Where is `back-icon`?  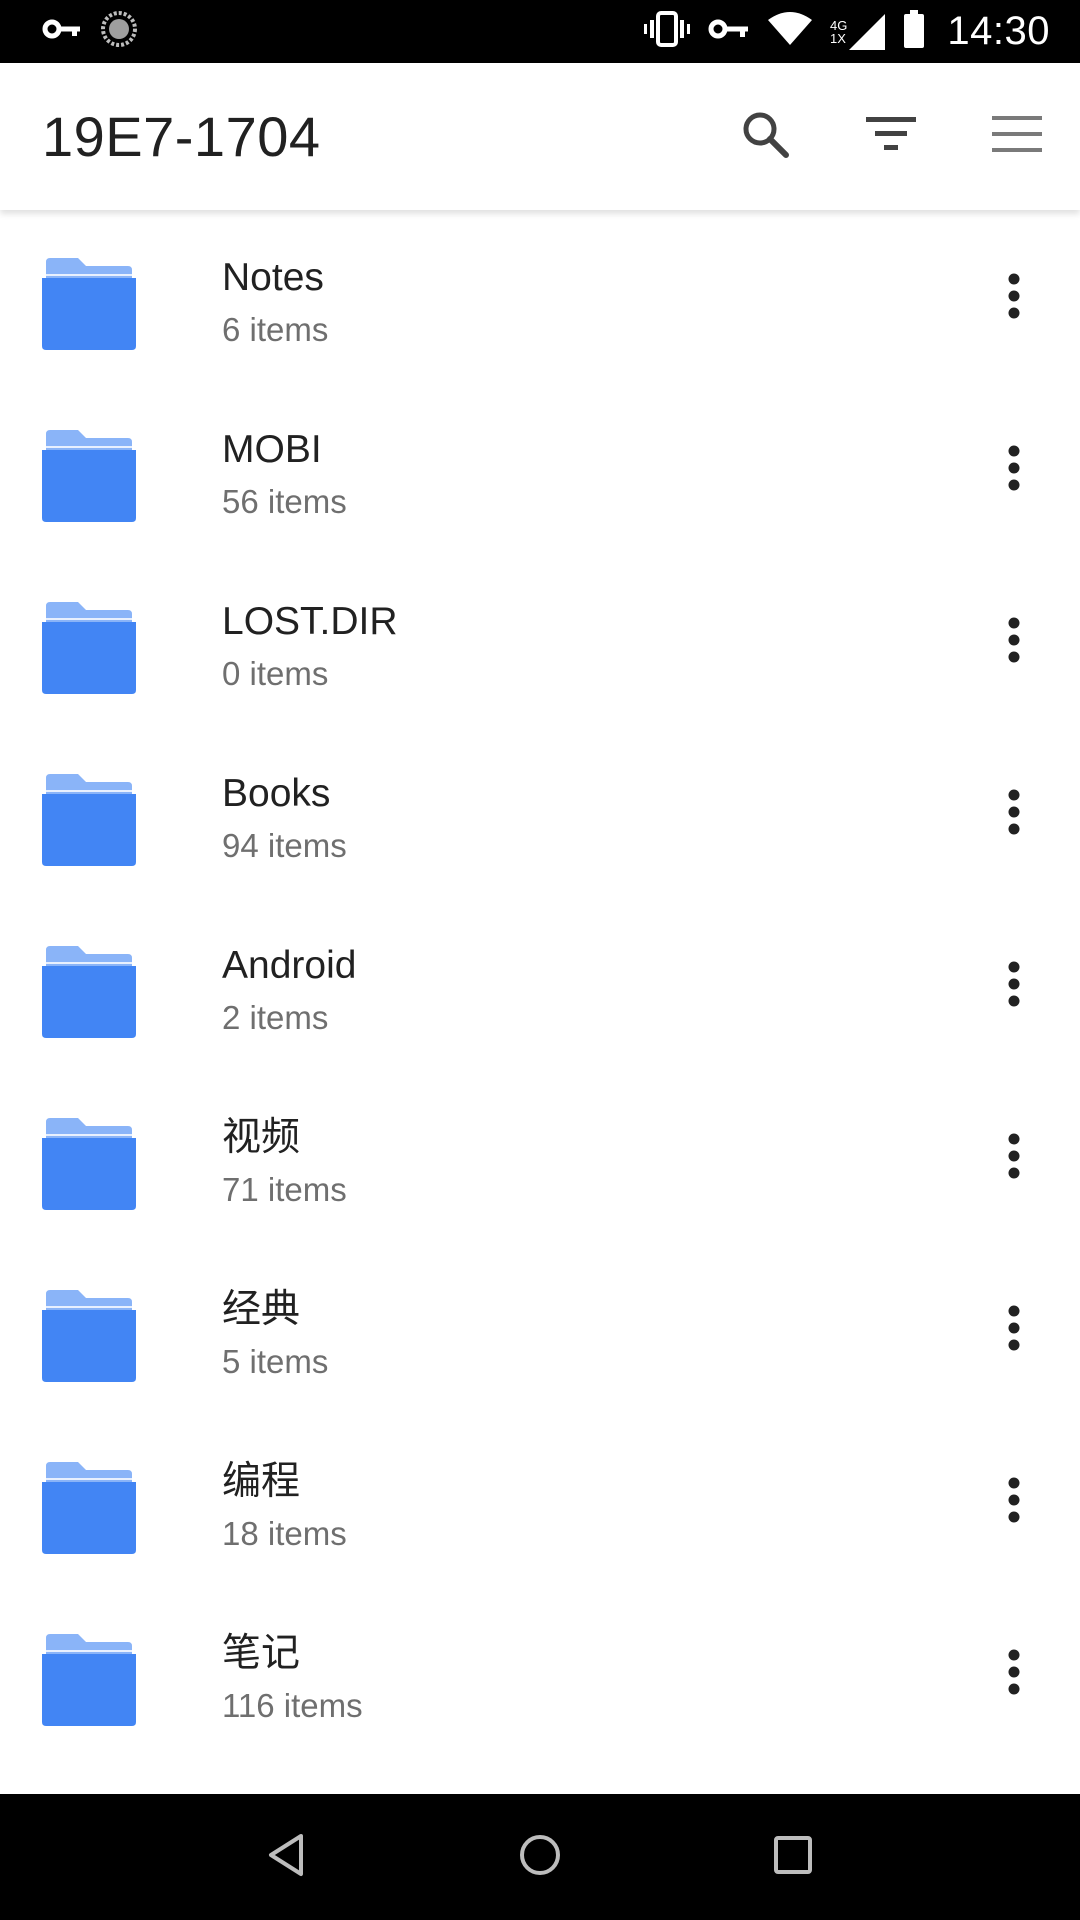
back-icon is located at coordinates (287, 1857).